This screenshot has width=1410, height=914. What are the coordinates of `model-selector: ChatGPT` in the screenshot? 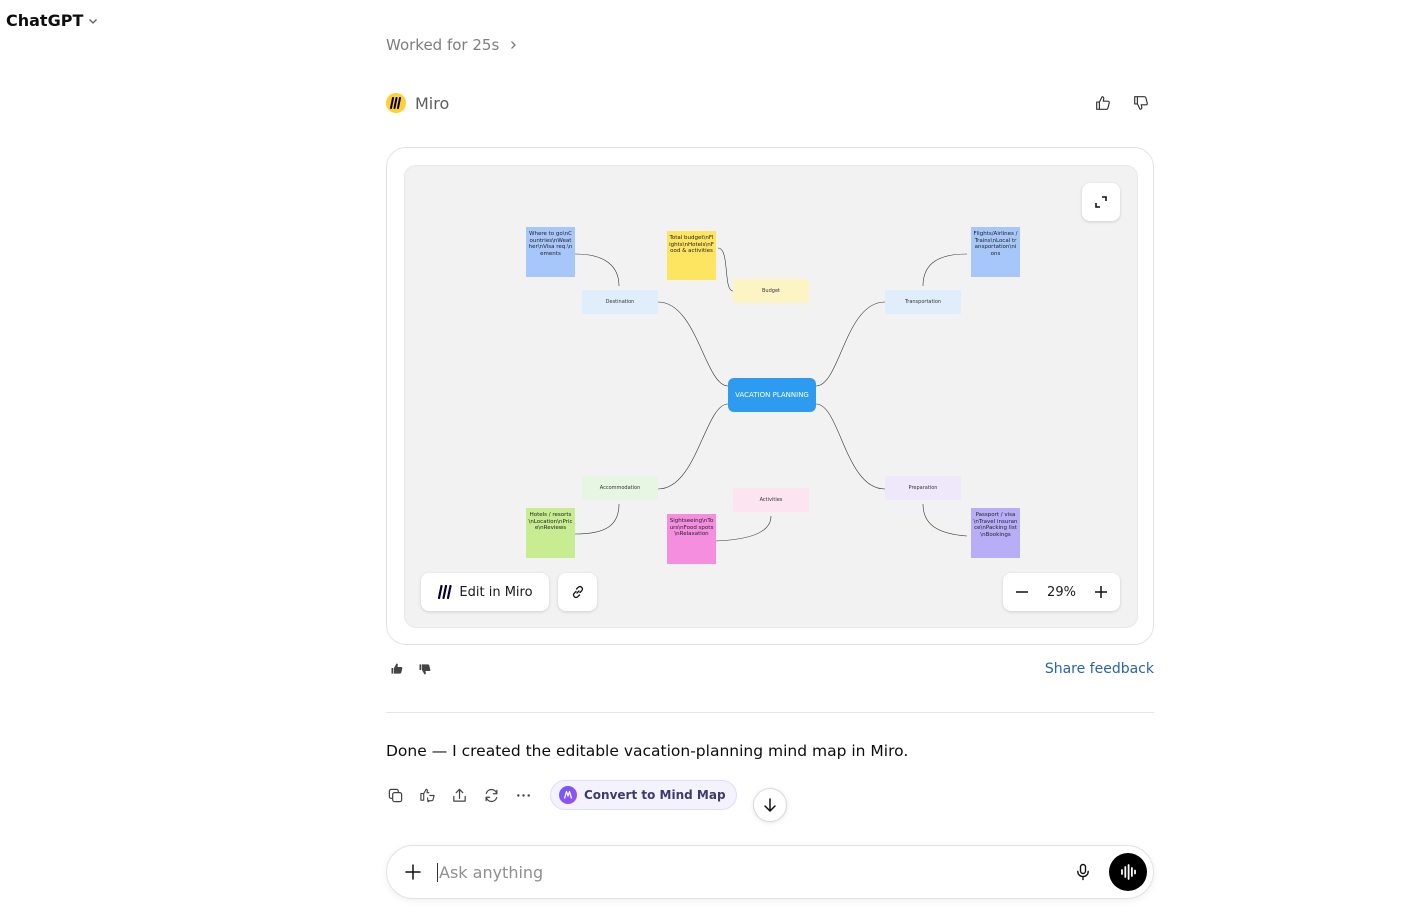 It's located at (52, 20).